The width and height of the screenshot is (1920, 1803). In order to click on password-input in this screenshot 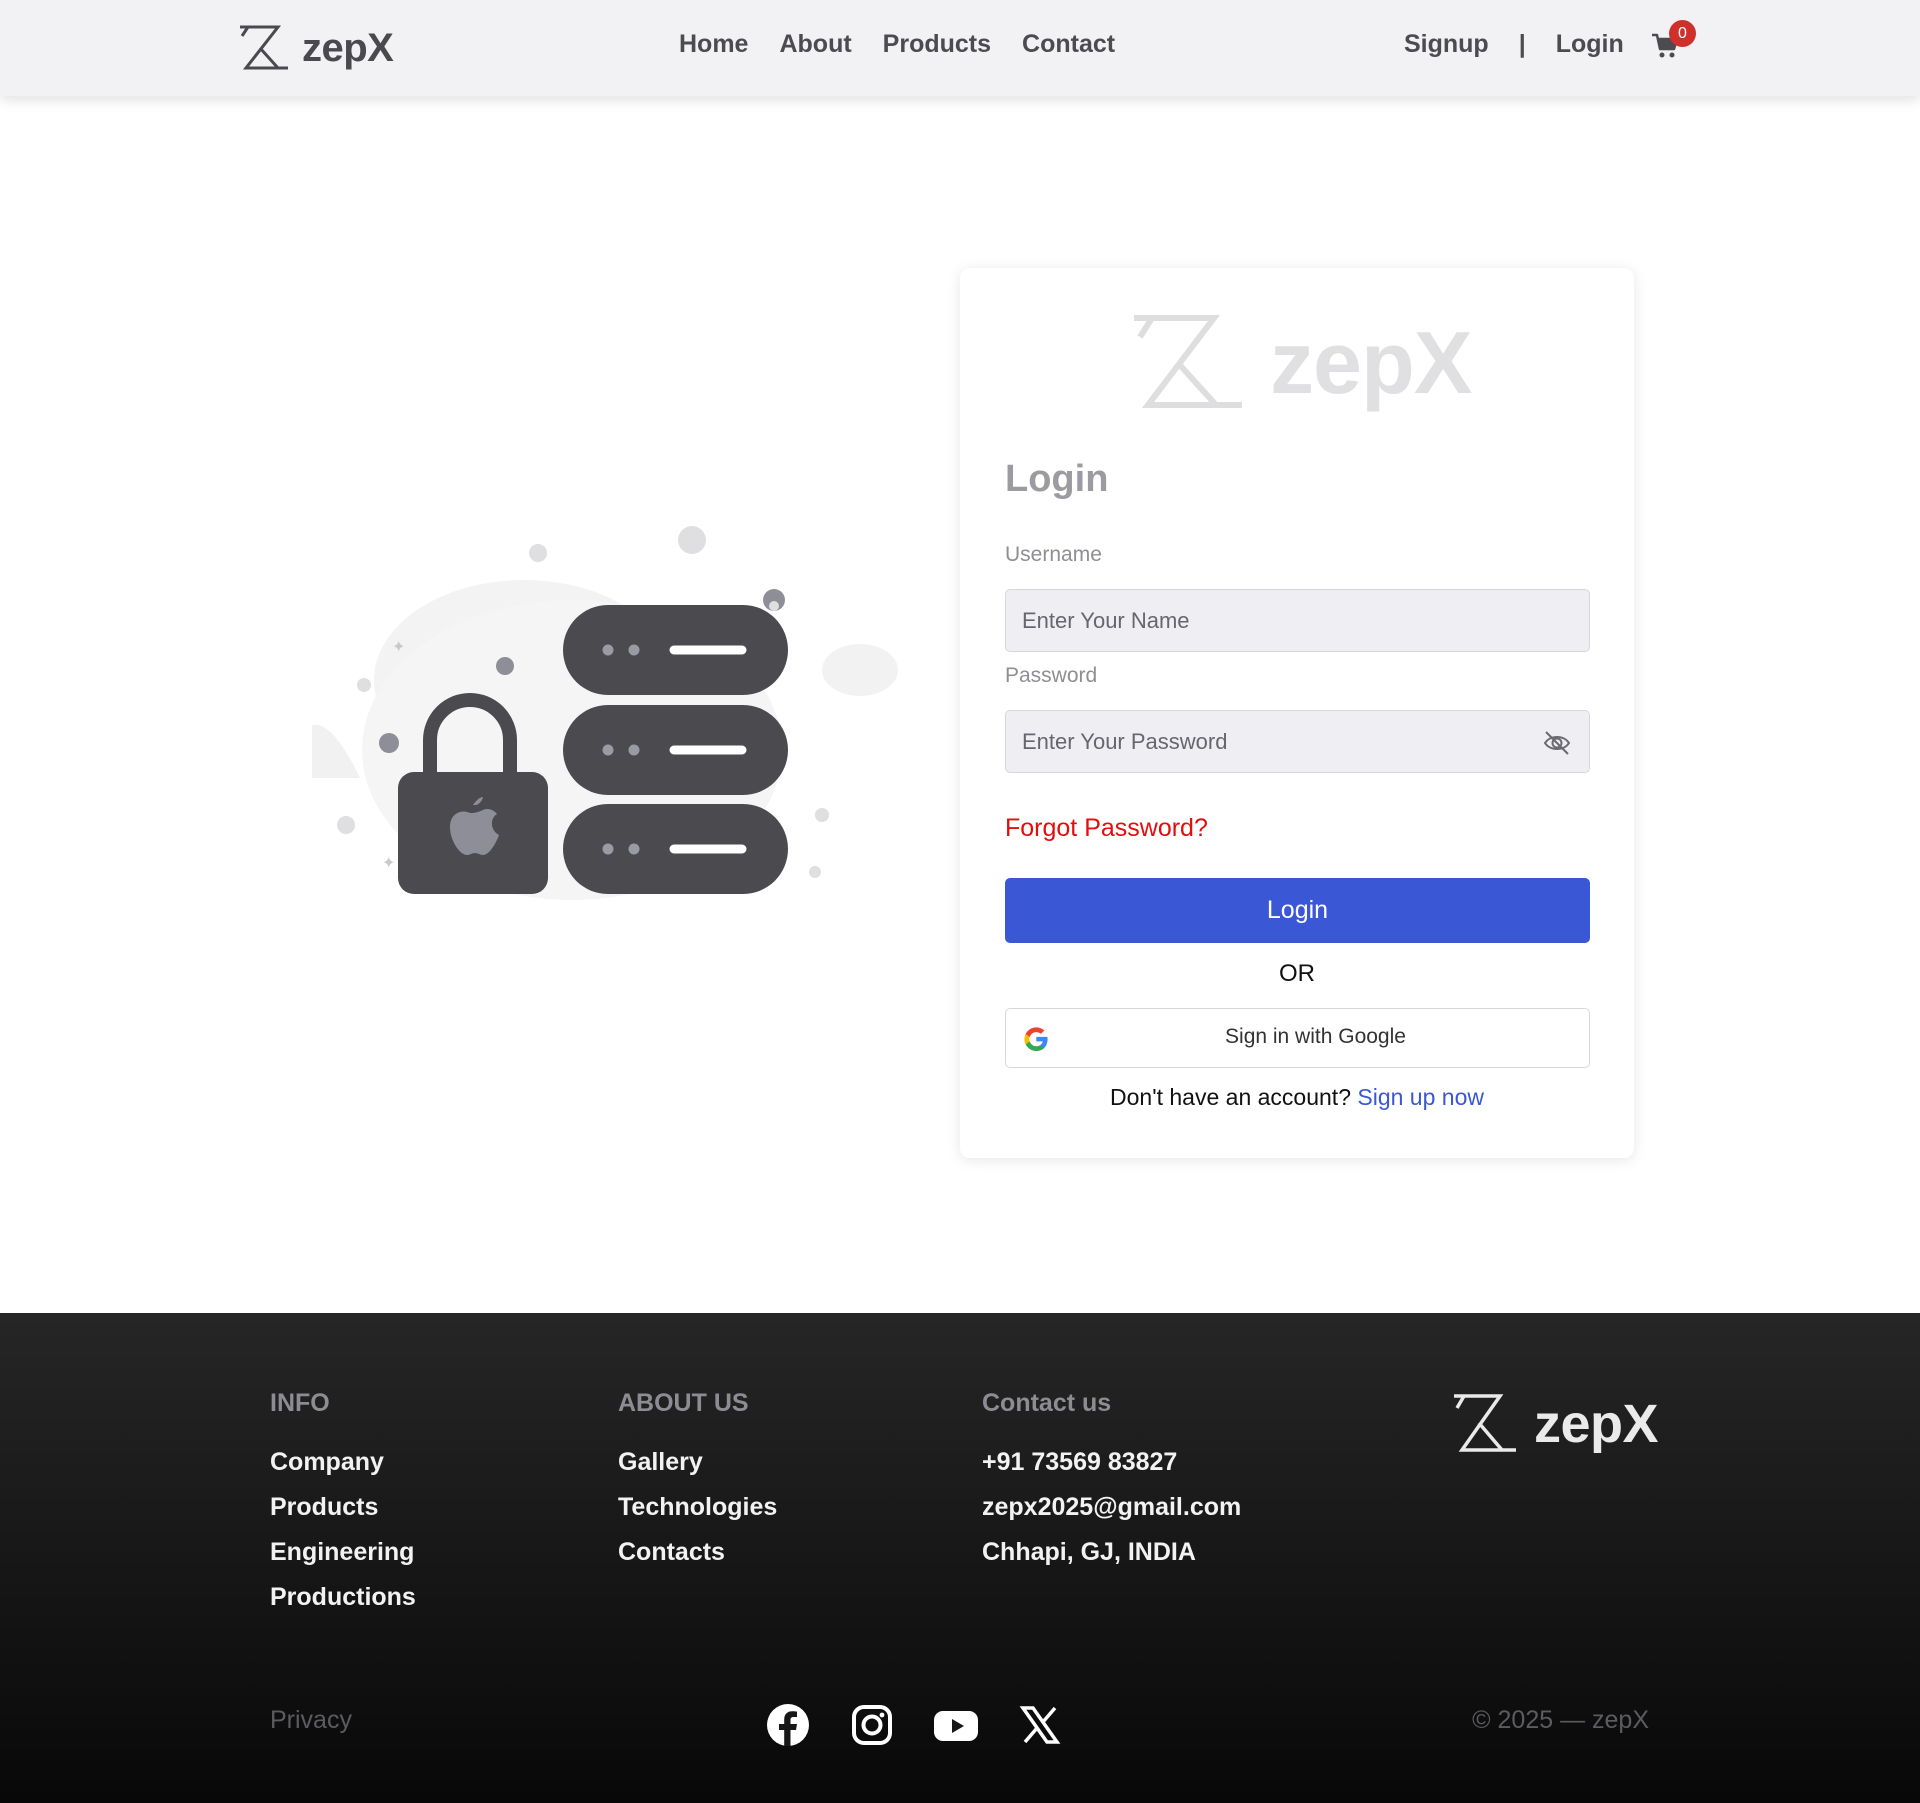, I will do `click(1297, 741)`.